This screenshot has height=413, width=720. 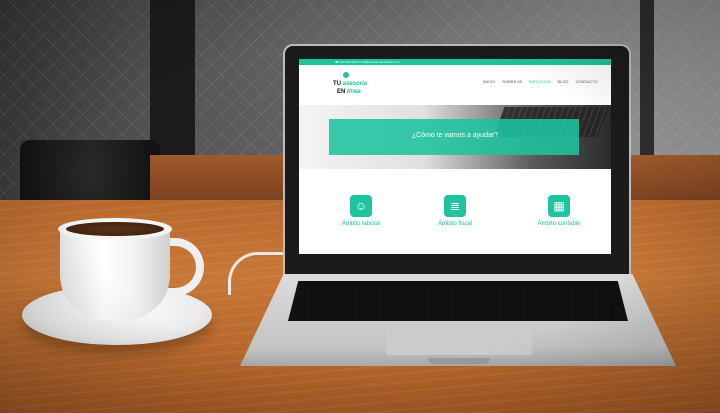 What do you see at coordinates (361, 224) in the screenshot?
I see `feature-label: Ámbito laboral` at bounding box center [361, 224].